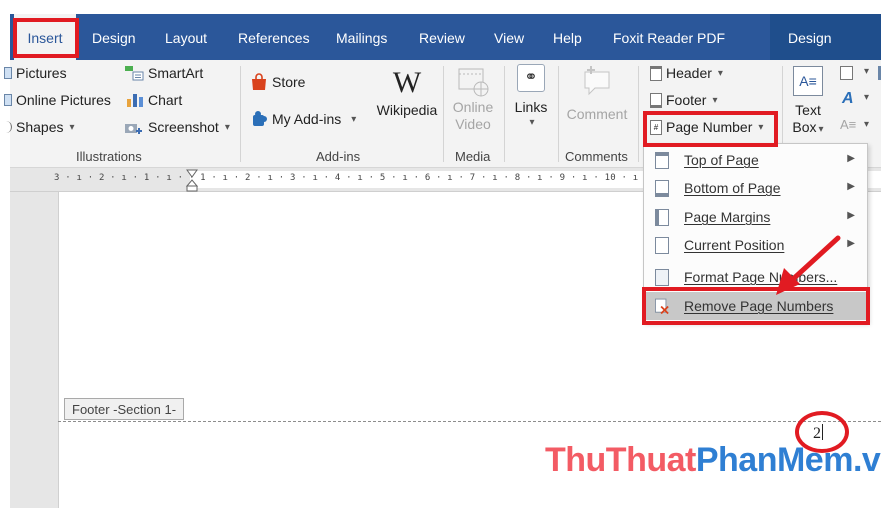 This screenshot has height=508, width=881. What do you see at coordinates (532, 122) in the screenshot?
I see `links-dropdown-icon: ▾` at bounding box center [532, 122].